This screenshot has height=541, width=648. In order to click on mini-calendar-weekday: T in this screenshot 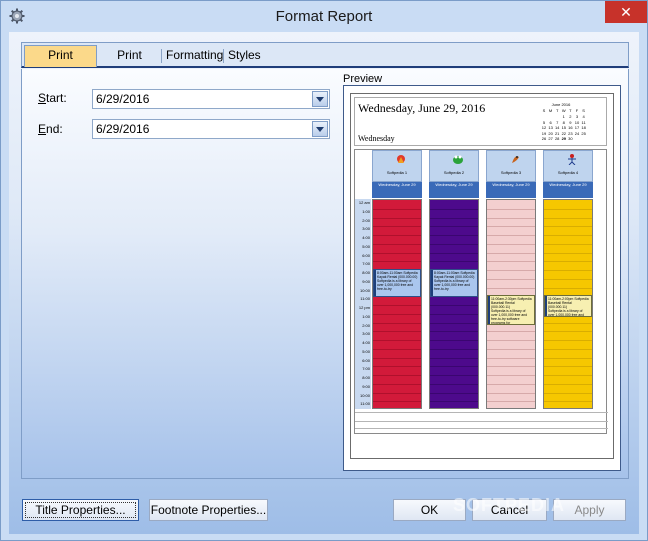, I will do `click(570, 110)`.